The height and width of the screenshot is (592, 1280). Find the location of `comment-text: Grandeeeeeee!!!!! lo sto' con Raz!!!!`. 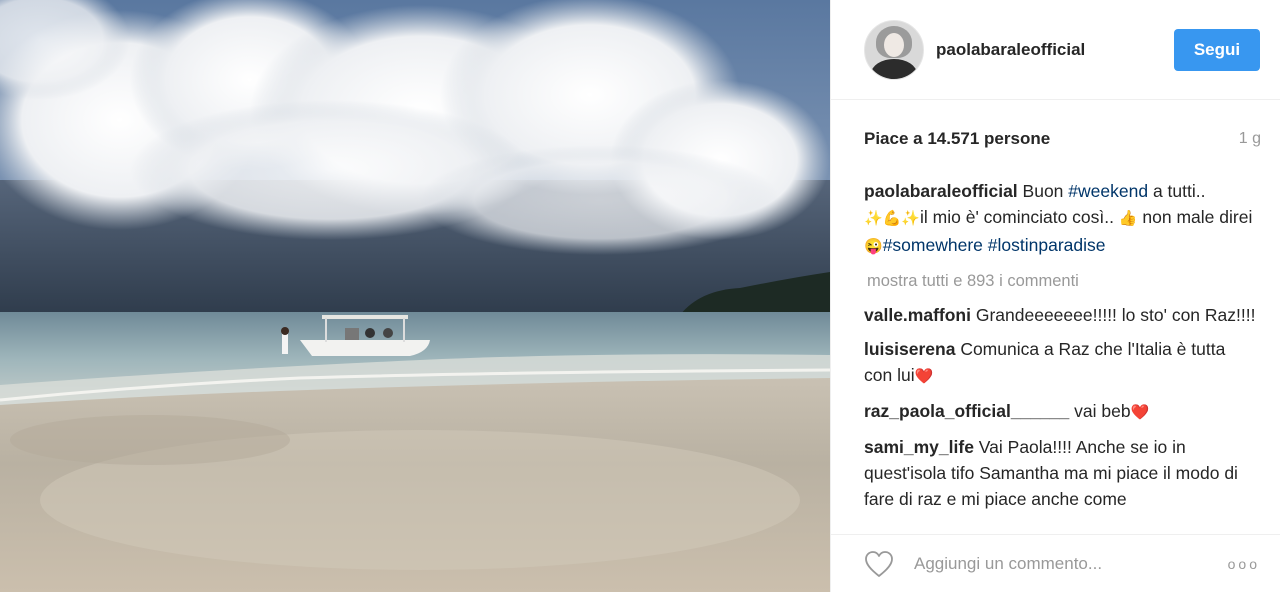

comment-text: Grandeeeeeee!!!!! lo sto' con Raz!!!! is located at coordinates (1113, 315).